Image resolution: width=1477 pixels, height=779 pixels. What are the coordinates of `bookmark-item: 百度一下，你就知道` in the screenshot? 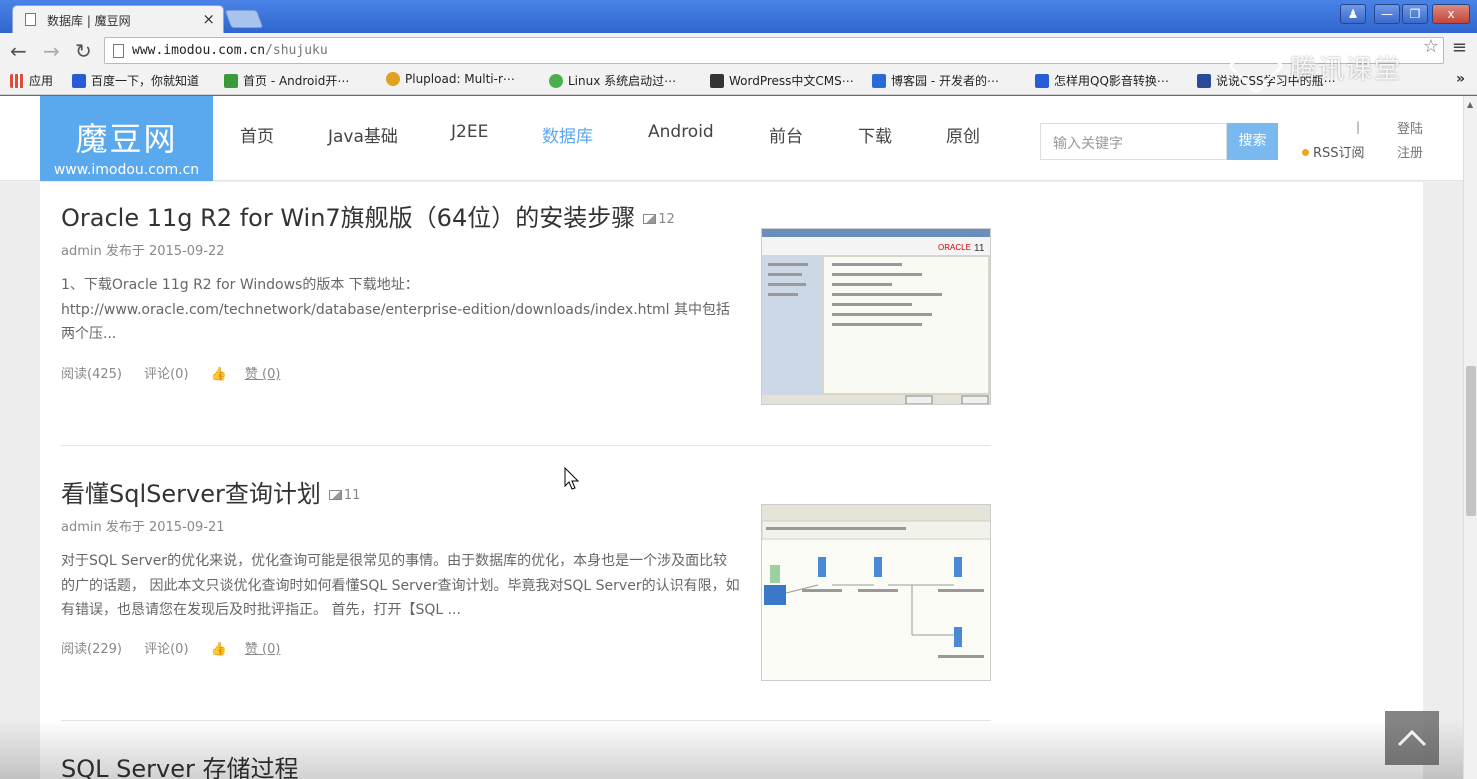 It's located at (135, 80).